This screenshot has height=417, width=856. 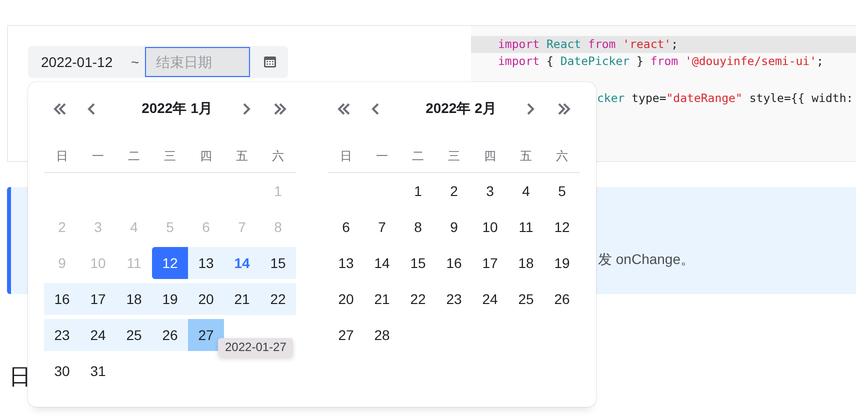 I want to click on end-date-input: 结束日期, so click(x=197, y=62).